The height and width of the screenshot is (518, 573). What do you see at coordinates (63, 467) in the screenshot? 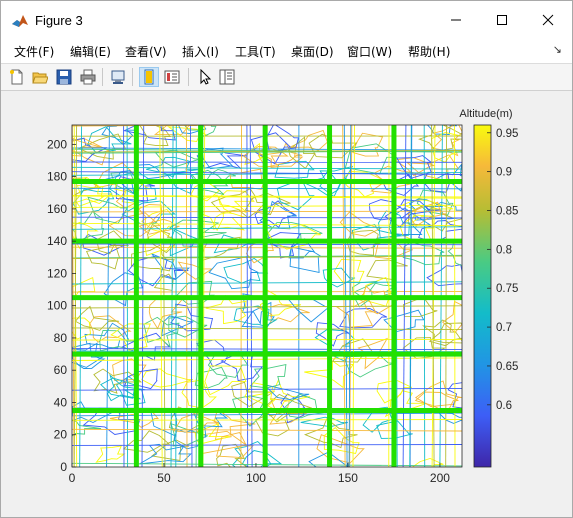
I see `y-tick-label: 0` at bounding box center [63, 467].